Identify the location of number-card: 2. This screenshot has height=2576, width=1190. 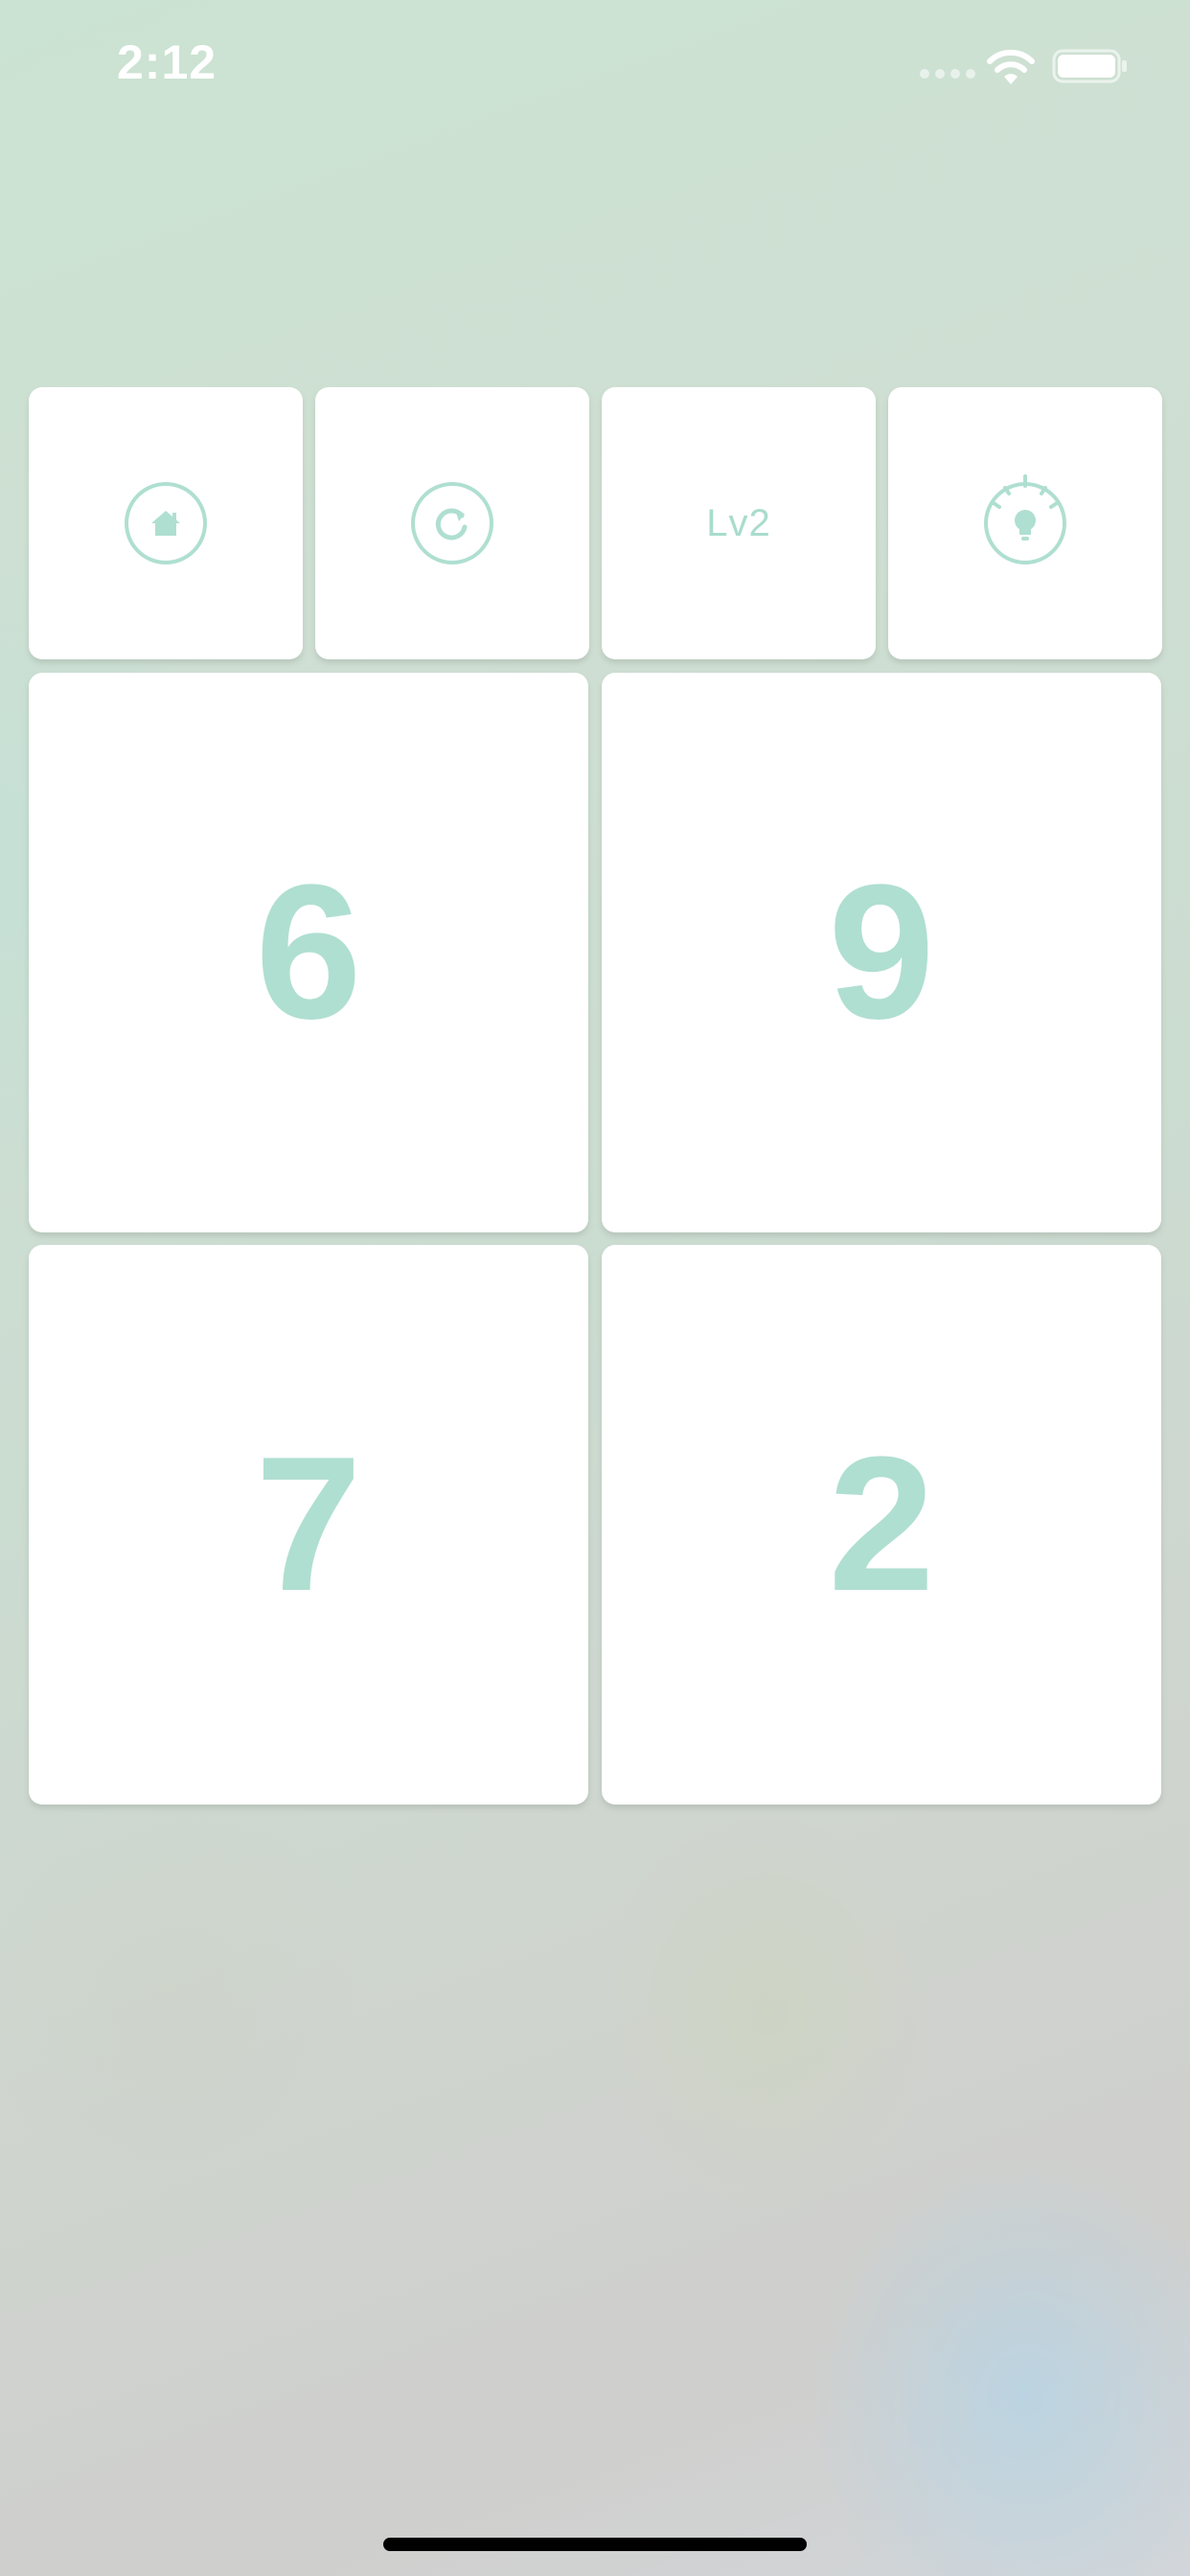
(882, 1525).